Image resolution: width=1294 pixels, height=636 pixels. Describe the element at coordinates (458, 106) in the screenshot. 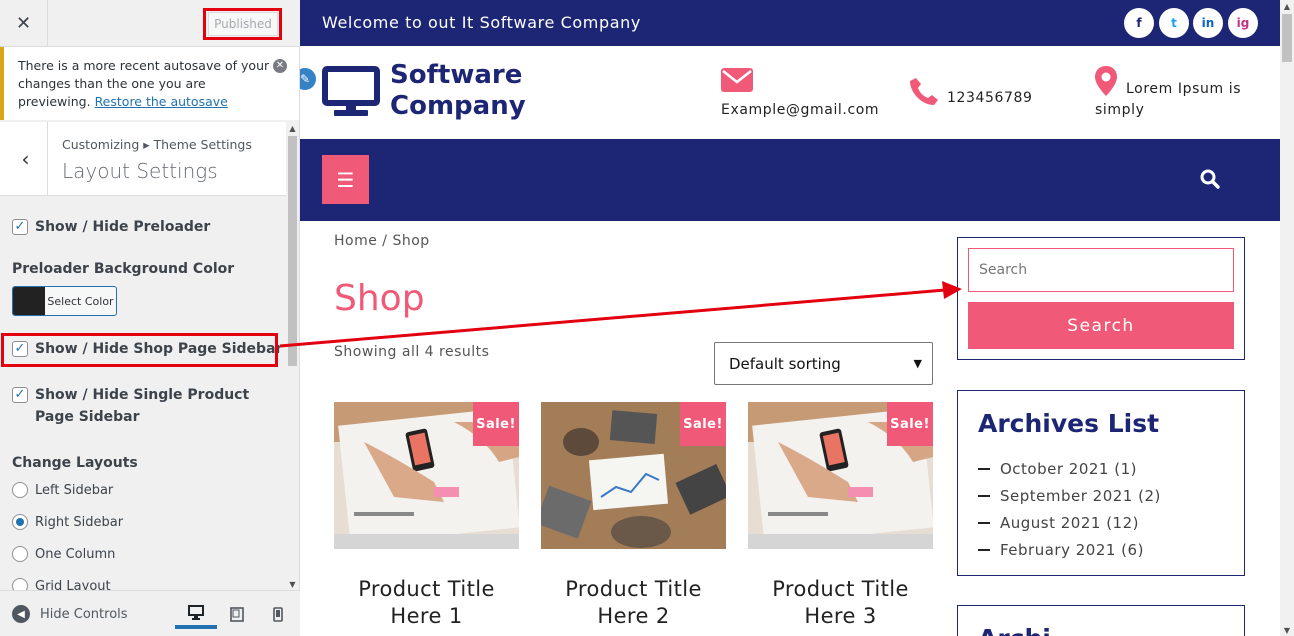

I see `logo-line-2: Company` at that location.